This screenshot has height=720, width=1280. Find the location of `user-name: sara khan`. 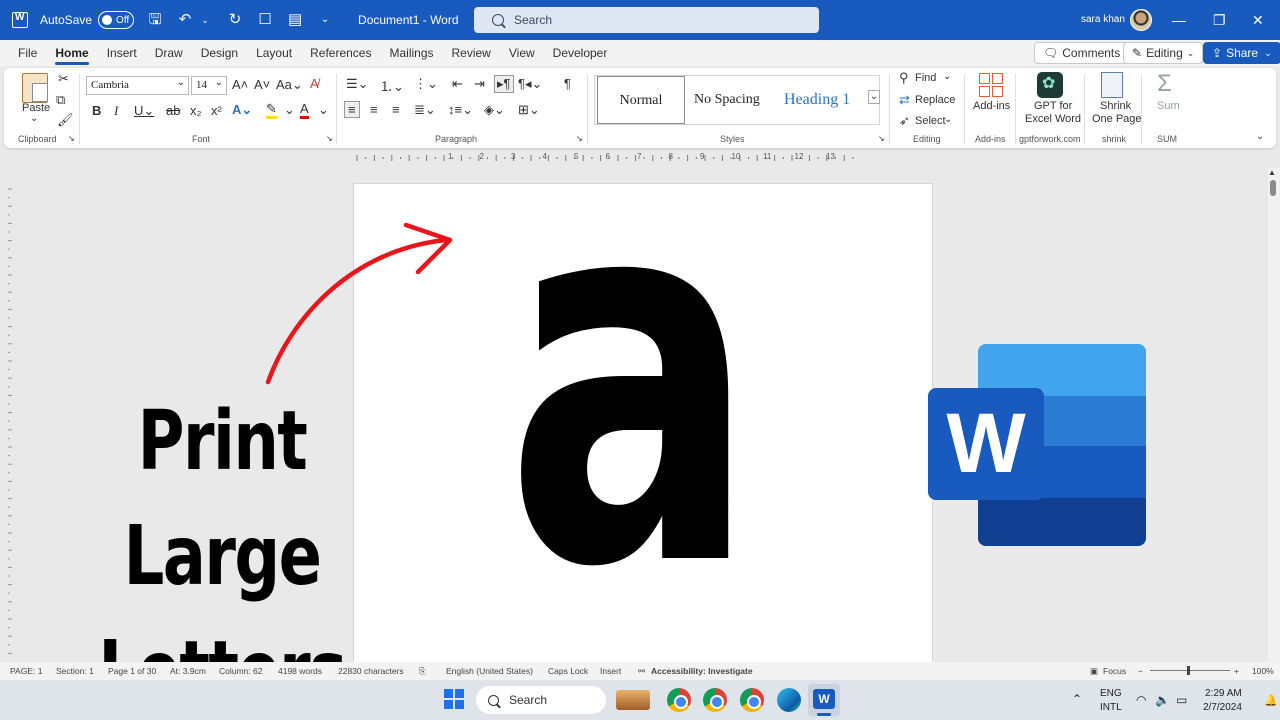

user-name: sara khan is located at coordinates (1103, 19).